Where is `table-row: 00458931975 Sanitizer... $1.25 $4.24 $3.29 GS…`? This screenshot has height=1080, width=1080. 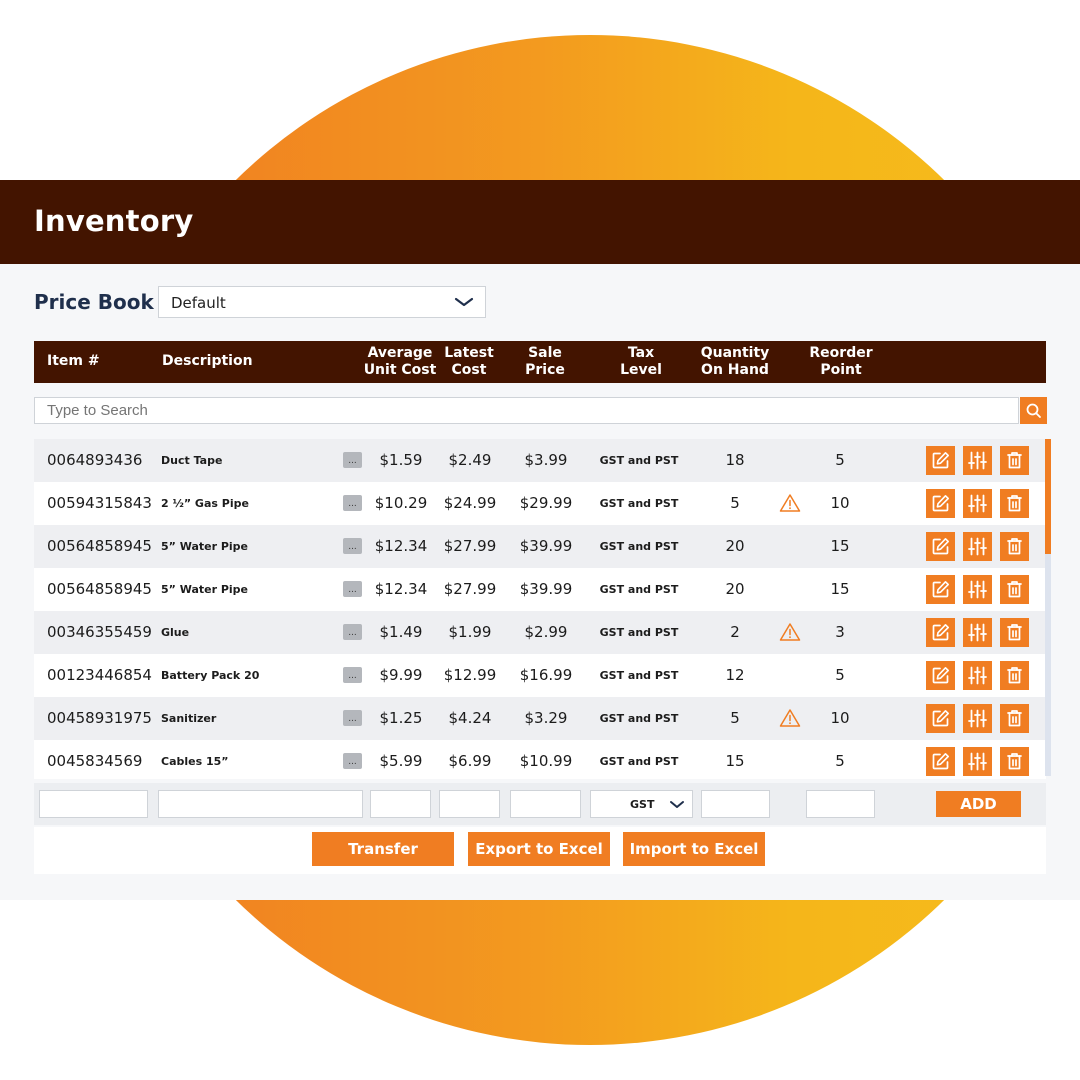 table-row: 00458931975 Sanitizer... $1.25 $4.24 $3.29 GS… is located at coordinates (540, 718).